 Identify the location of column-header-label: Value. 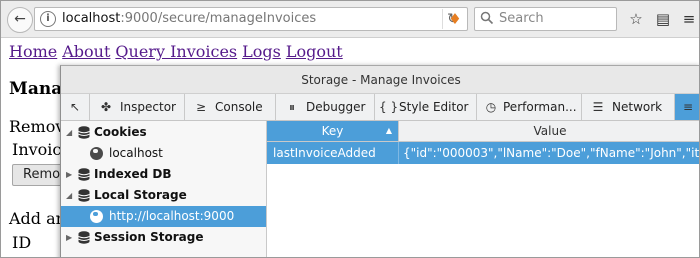
(550, 131).